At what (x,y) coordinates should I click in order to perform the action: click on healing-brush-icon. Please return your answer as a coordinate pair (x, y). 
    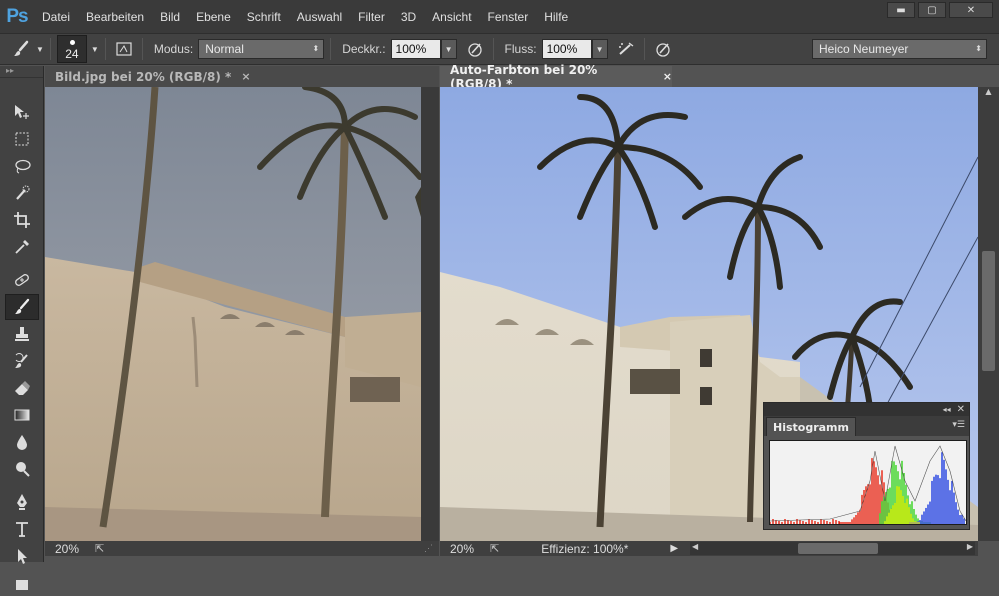
    Looking at the image, I should click on (22, 280).